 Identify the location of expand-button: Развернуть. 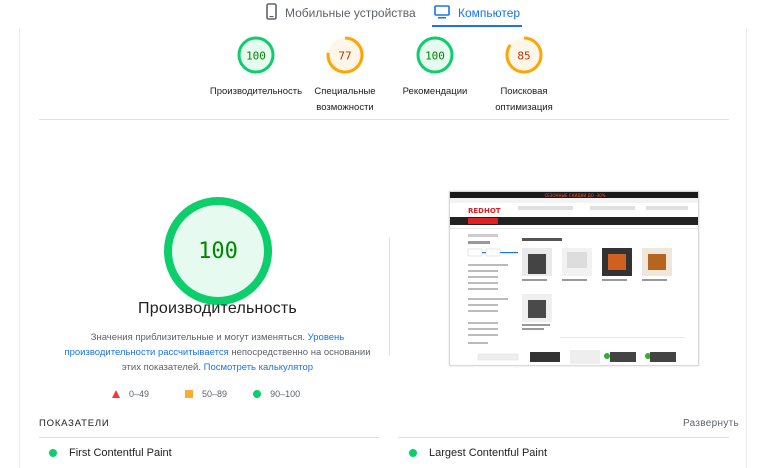
(711, 423).